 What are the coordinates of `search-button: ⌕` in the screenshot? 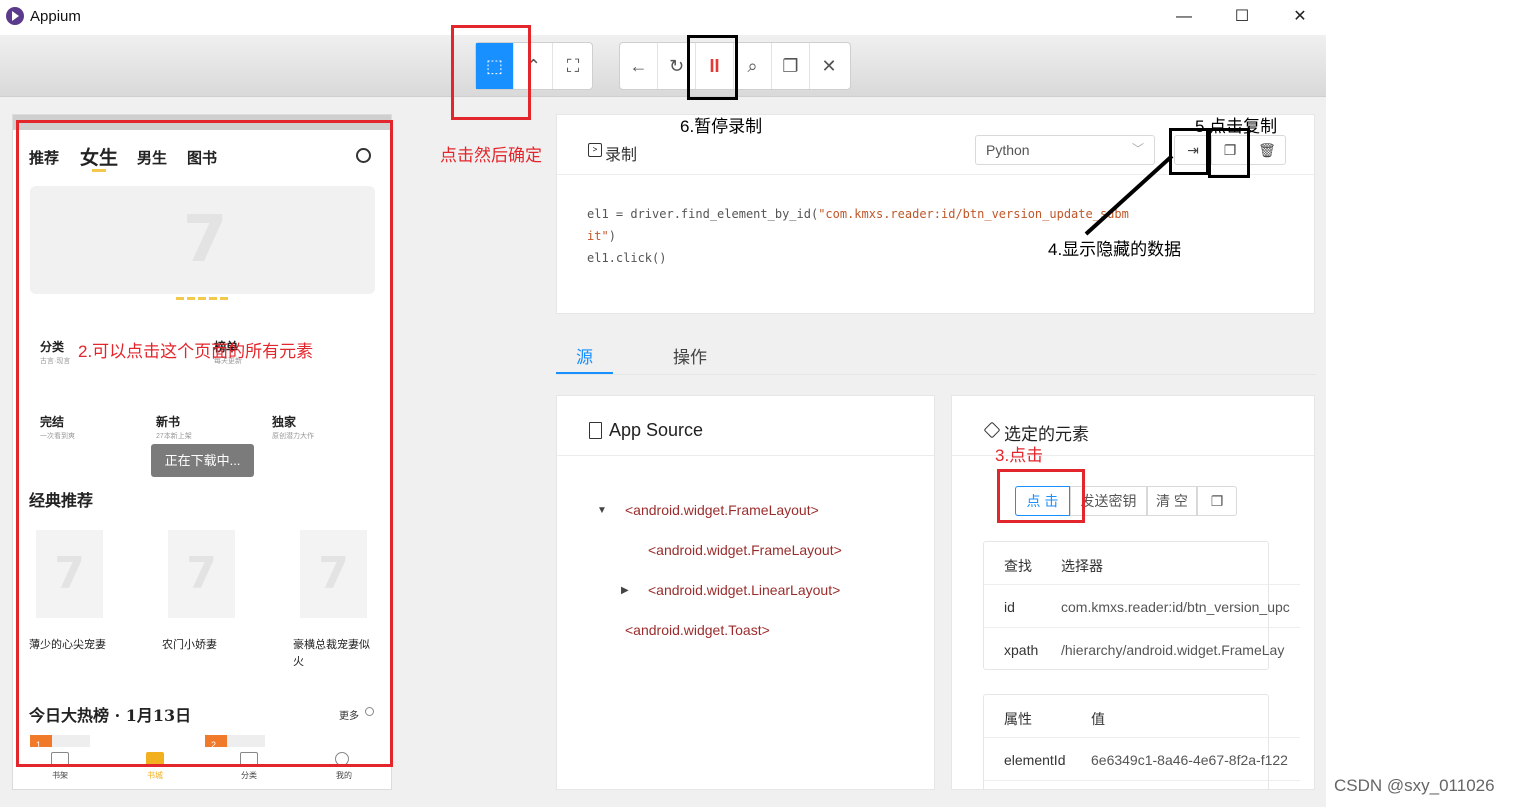 It's located at (753, 66).